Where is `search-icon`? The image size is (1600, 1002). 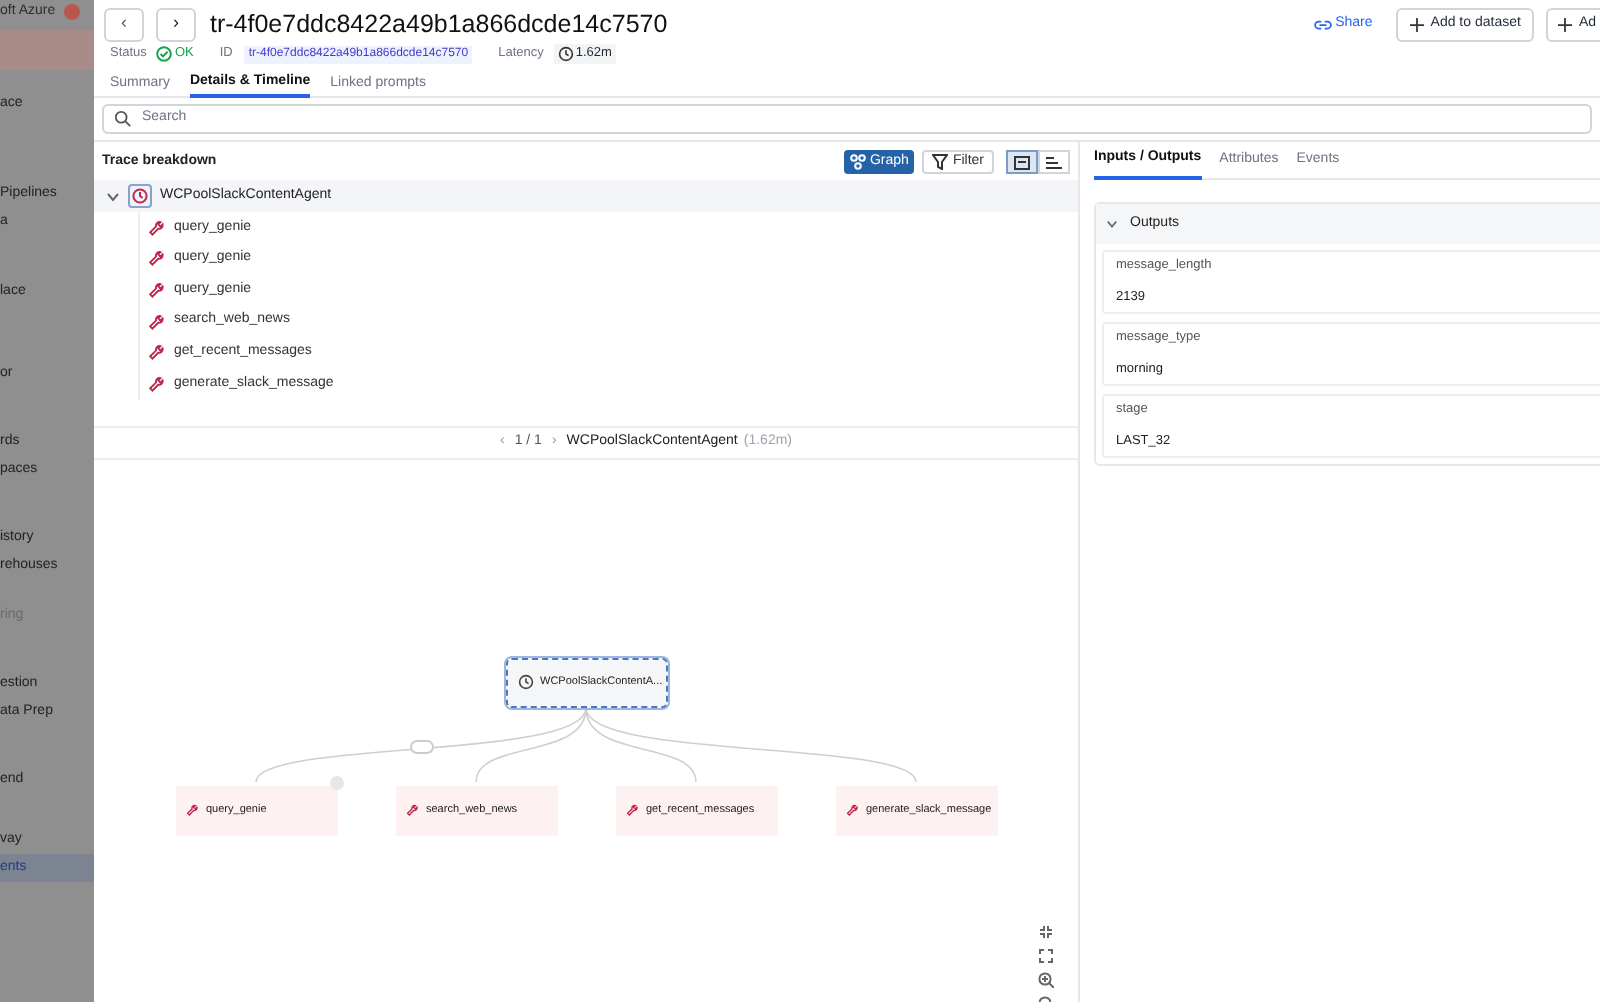
search-icon is located at coordinates (123, 119).